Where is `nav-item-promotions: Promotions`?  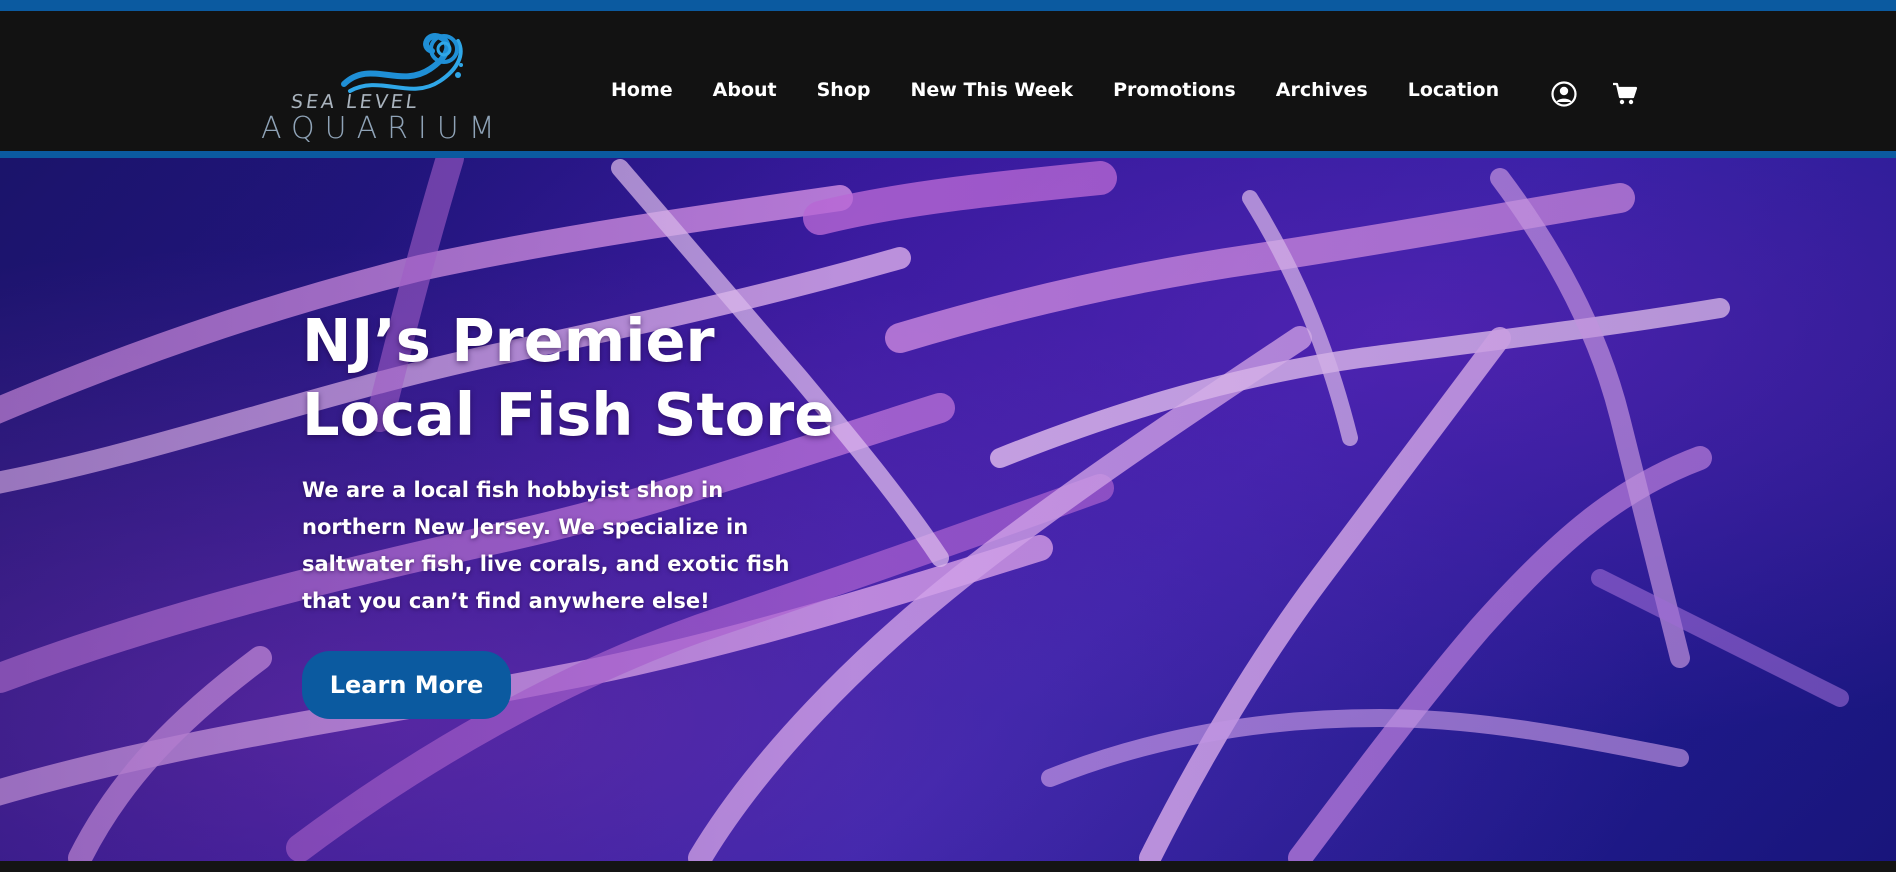 nav-item-promotions: Promotions is located at coordinates (1174, 90).